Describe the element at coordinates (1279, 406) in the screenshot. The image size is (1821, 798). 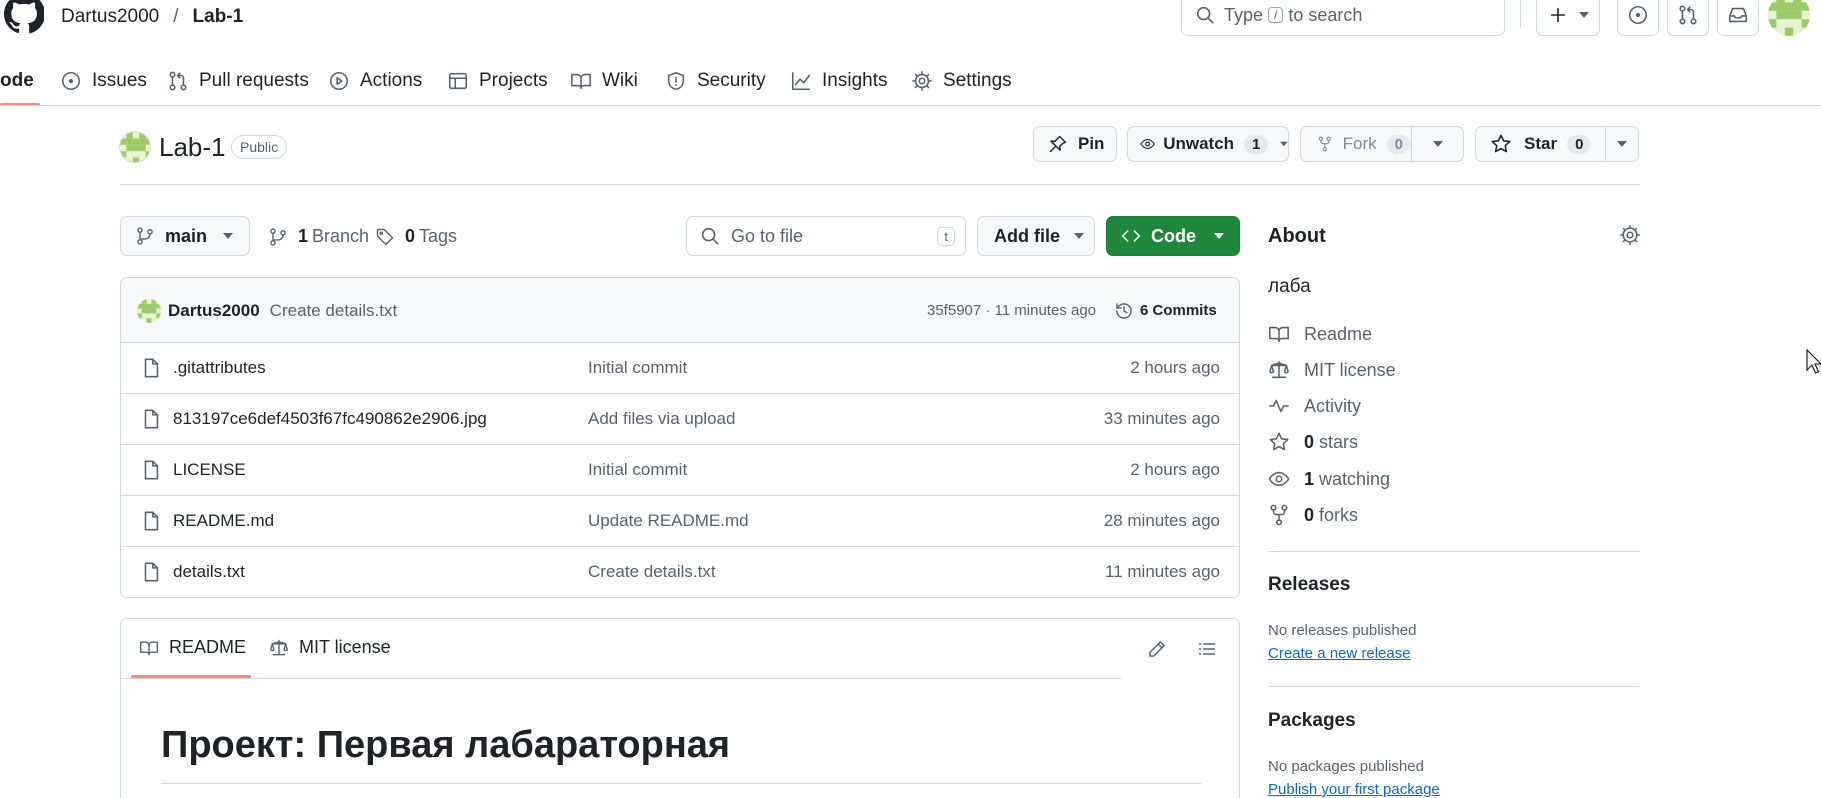
I see `pulse-icon` at that location.